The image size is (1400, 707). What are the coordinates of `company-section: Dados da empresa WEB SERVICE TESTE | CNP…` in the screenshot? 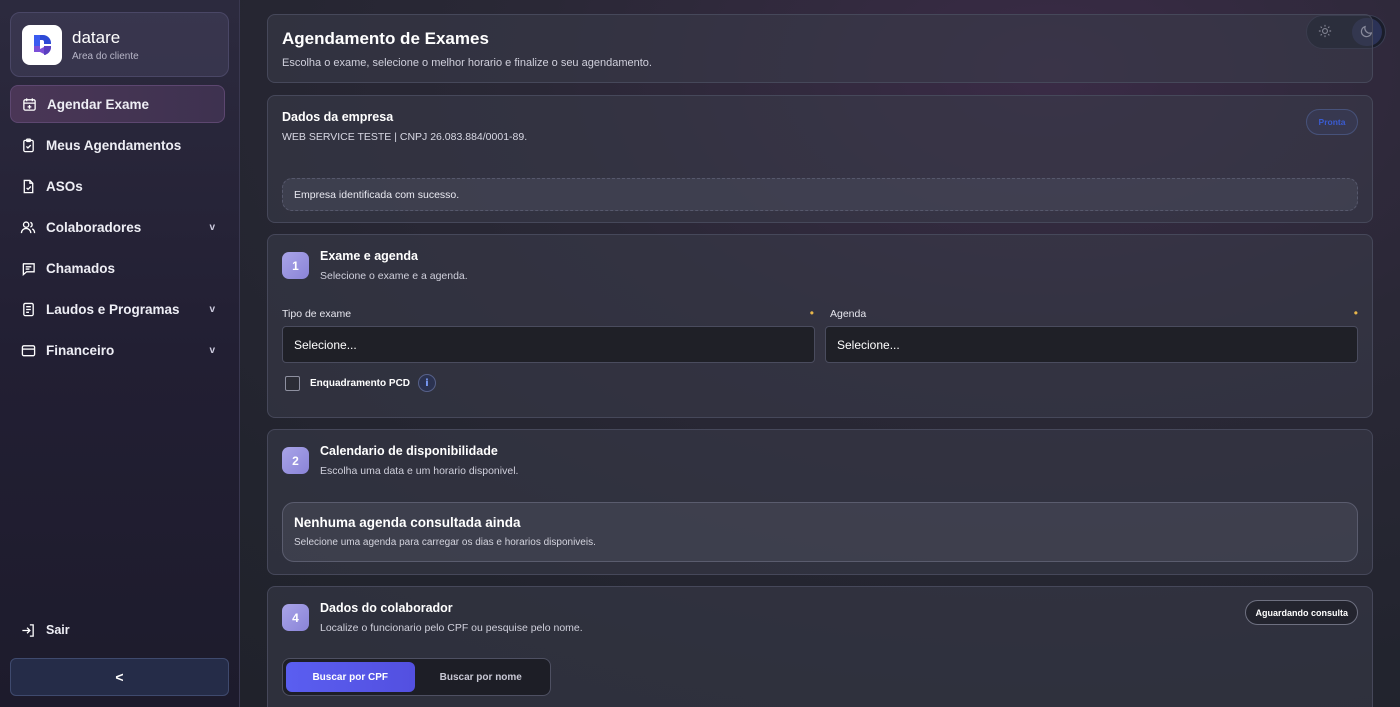 It's located at (820, 159).